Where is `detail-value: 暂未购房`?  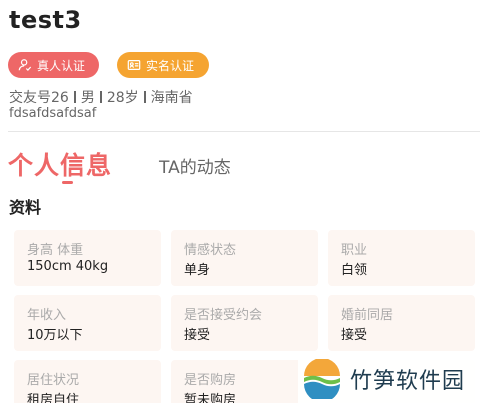
detail-value: 暂未购房 is located at coordinates (210, 398).